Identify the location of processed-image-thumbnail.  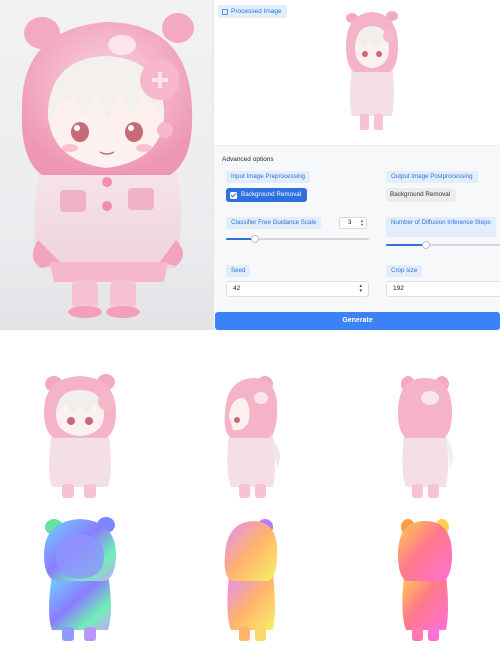
(372, 70).